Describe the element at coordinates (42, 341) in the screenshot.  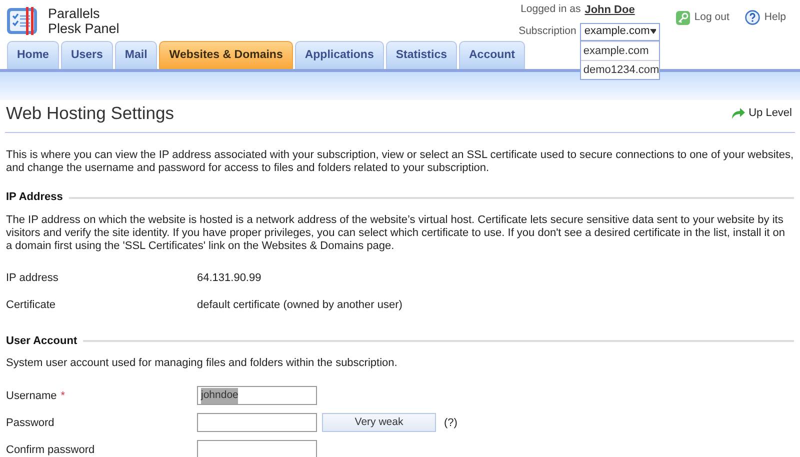
I see `section-heading: User Account` at that location.